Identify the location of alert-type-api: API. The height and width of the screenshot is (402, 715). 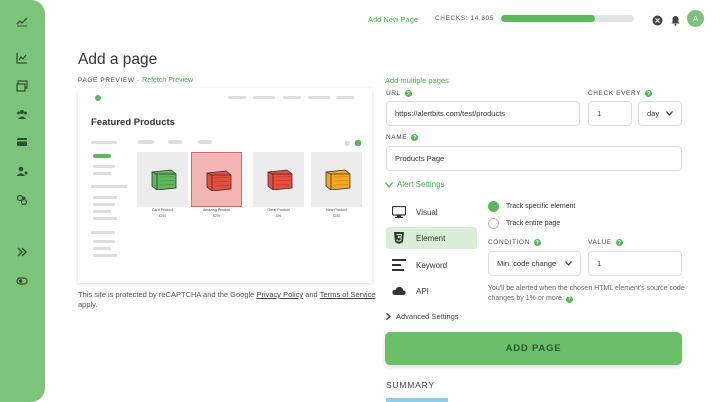
(431, 291).